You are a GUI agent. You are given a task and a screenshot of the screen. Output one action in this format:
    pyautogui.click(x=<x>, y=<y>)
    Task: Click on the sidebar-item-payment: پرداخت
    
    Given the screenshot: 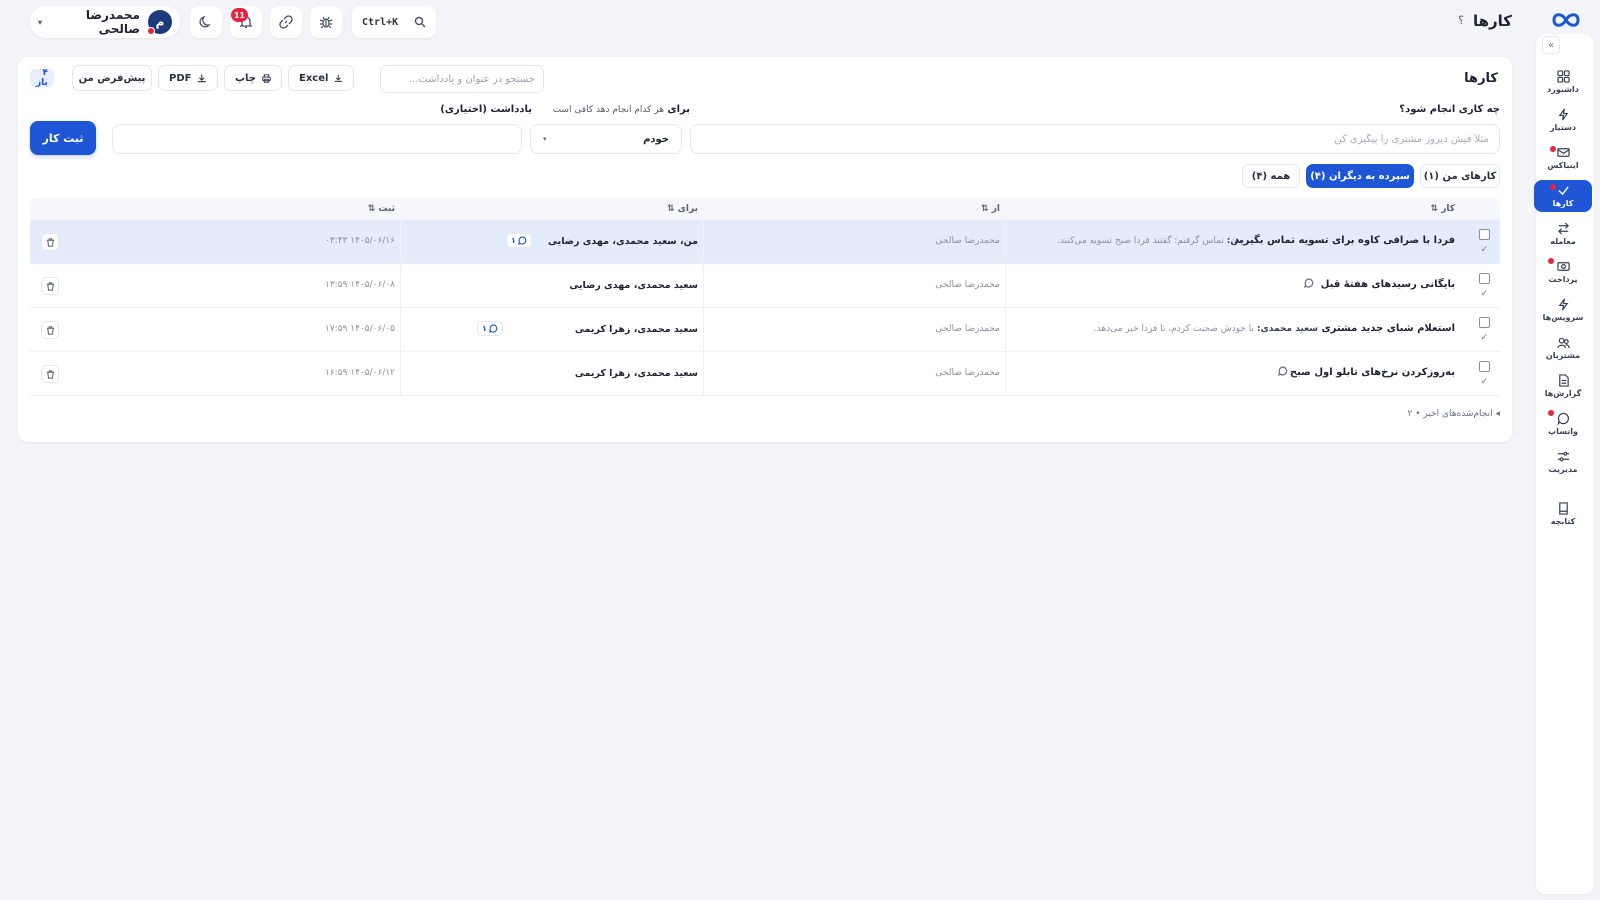 What is the action you would take?
    pyautogui.click(x=1563, y=272)
    